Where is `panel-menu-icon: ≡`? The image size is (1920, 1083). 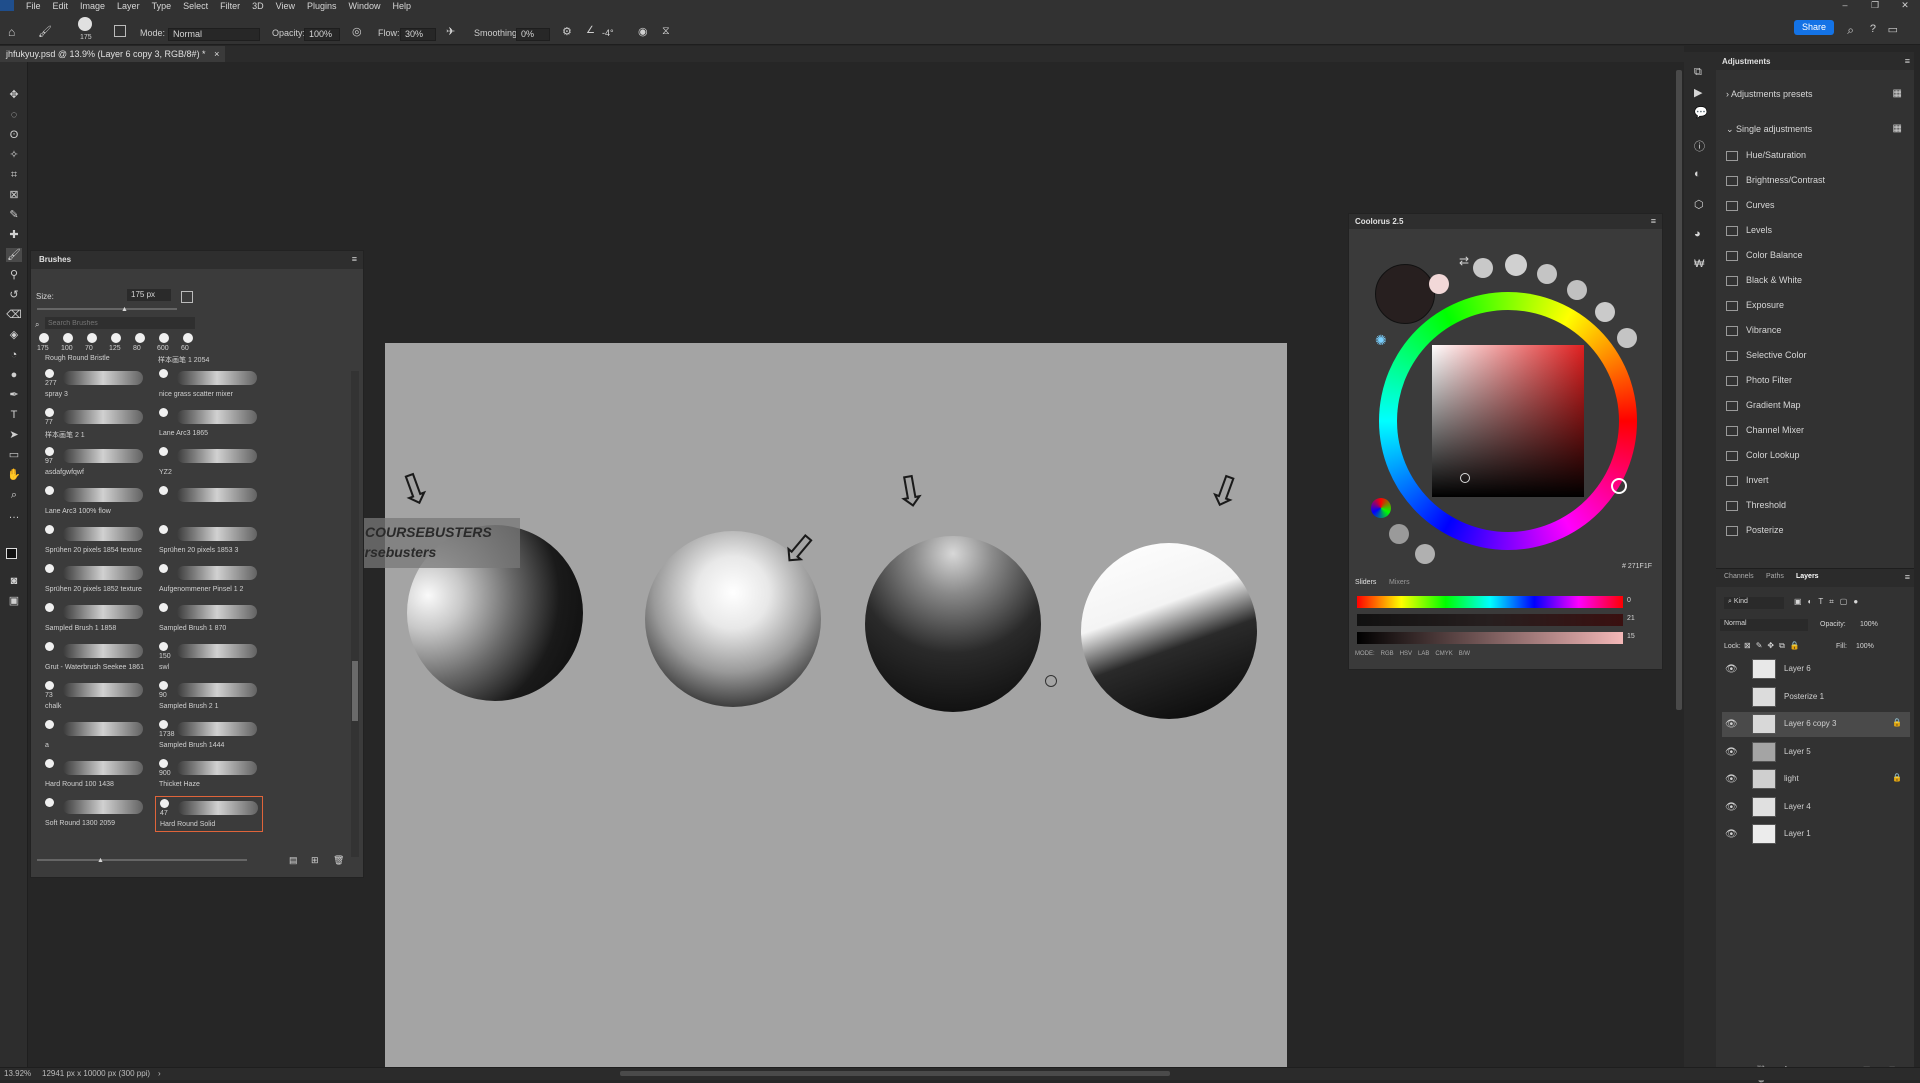
panel-menu-icon: ≡ is located at coordinates (354, 259).